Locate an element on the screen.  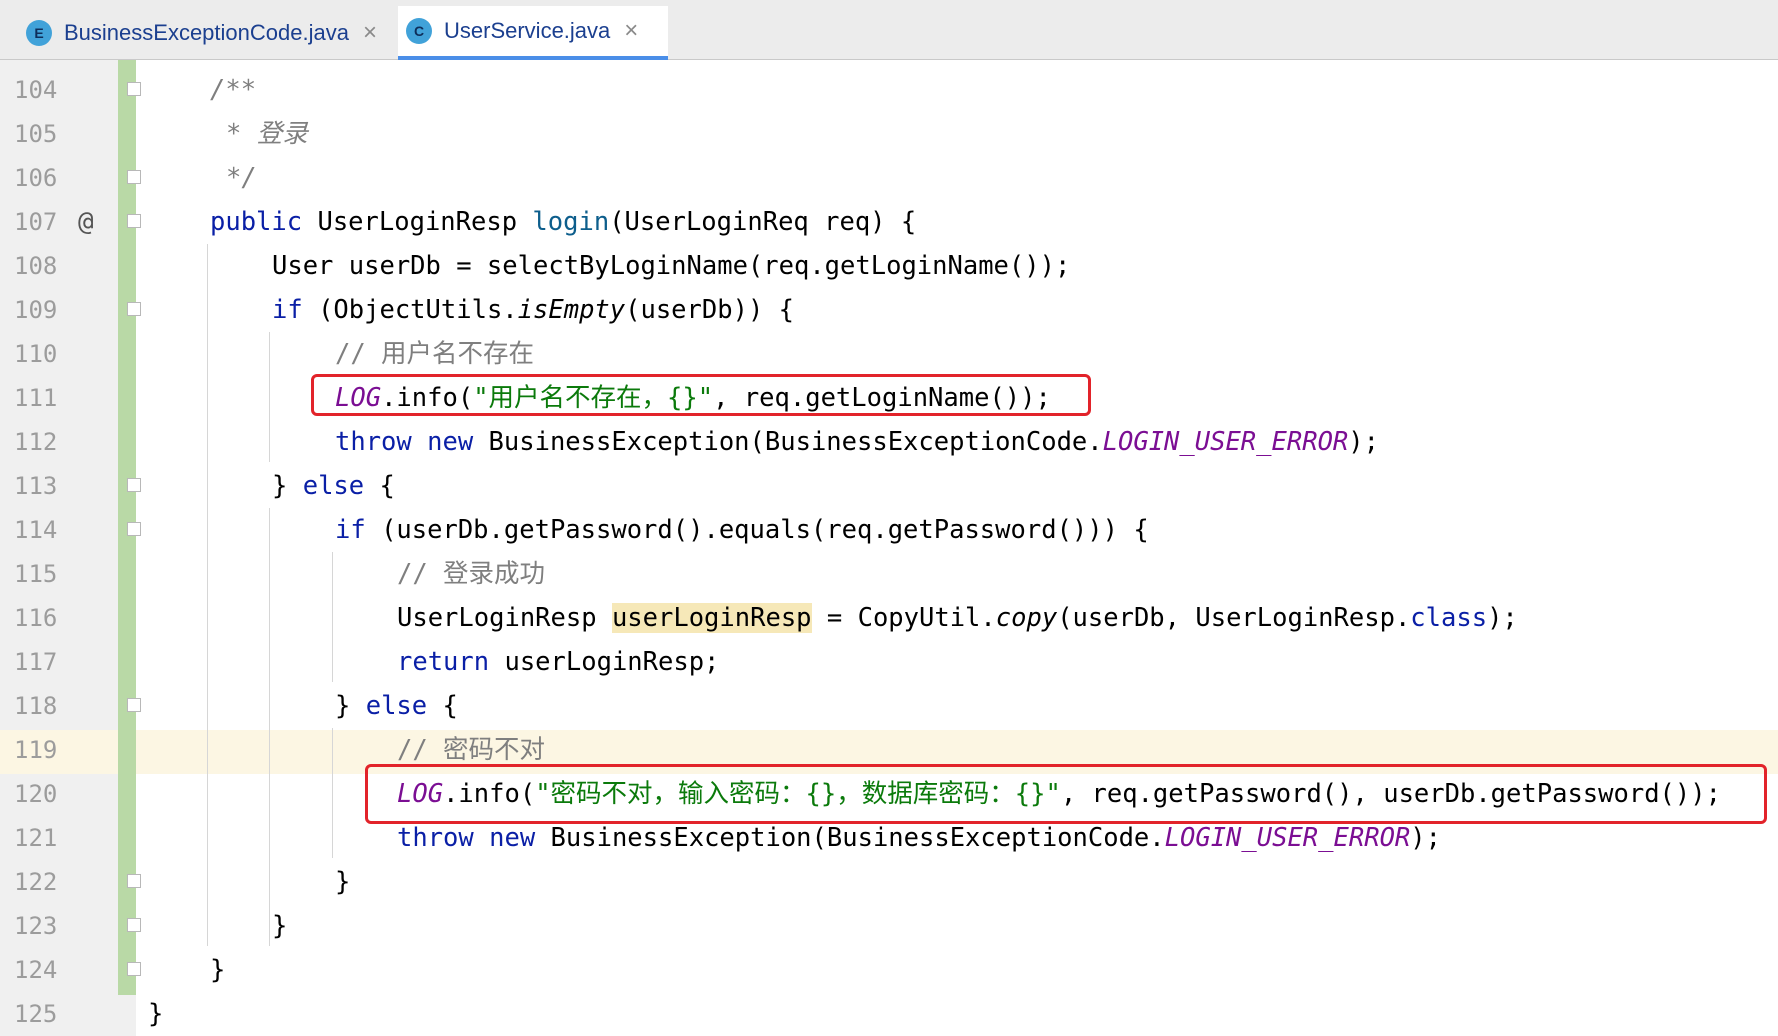
line-number: 119 is located at coordinates (44, 750).